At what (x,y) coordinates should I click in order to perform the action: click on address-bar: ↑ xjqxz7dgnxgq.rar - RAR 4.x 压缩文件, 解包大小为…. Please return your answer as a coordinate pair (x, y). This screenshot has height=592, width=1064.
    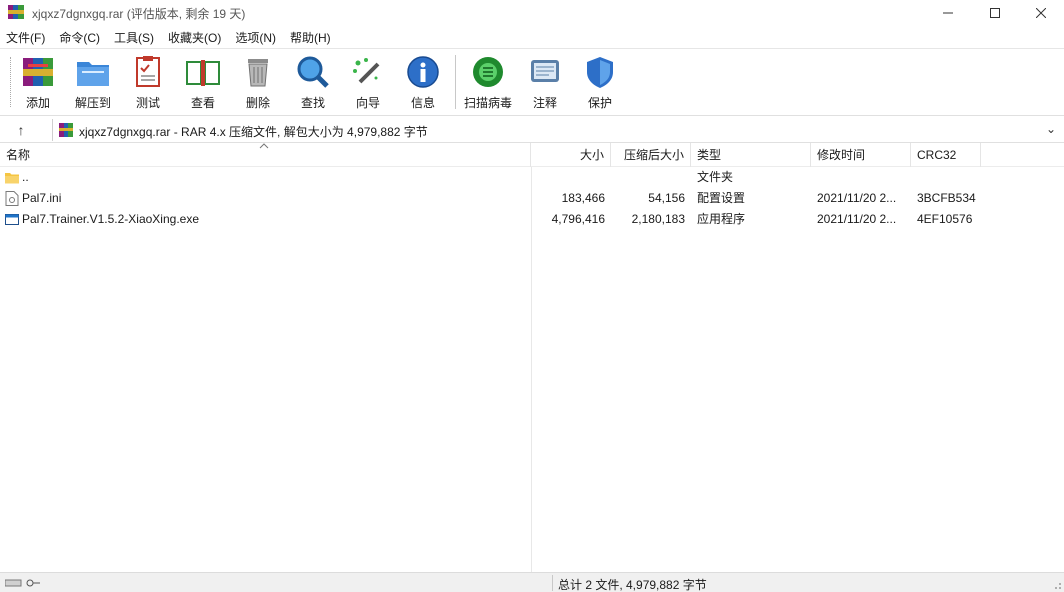
    Looking at the image, I should click on (532, 129).